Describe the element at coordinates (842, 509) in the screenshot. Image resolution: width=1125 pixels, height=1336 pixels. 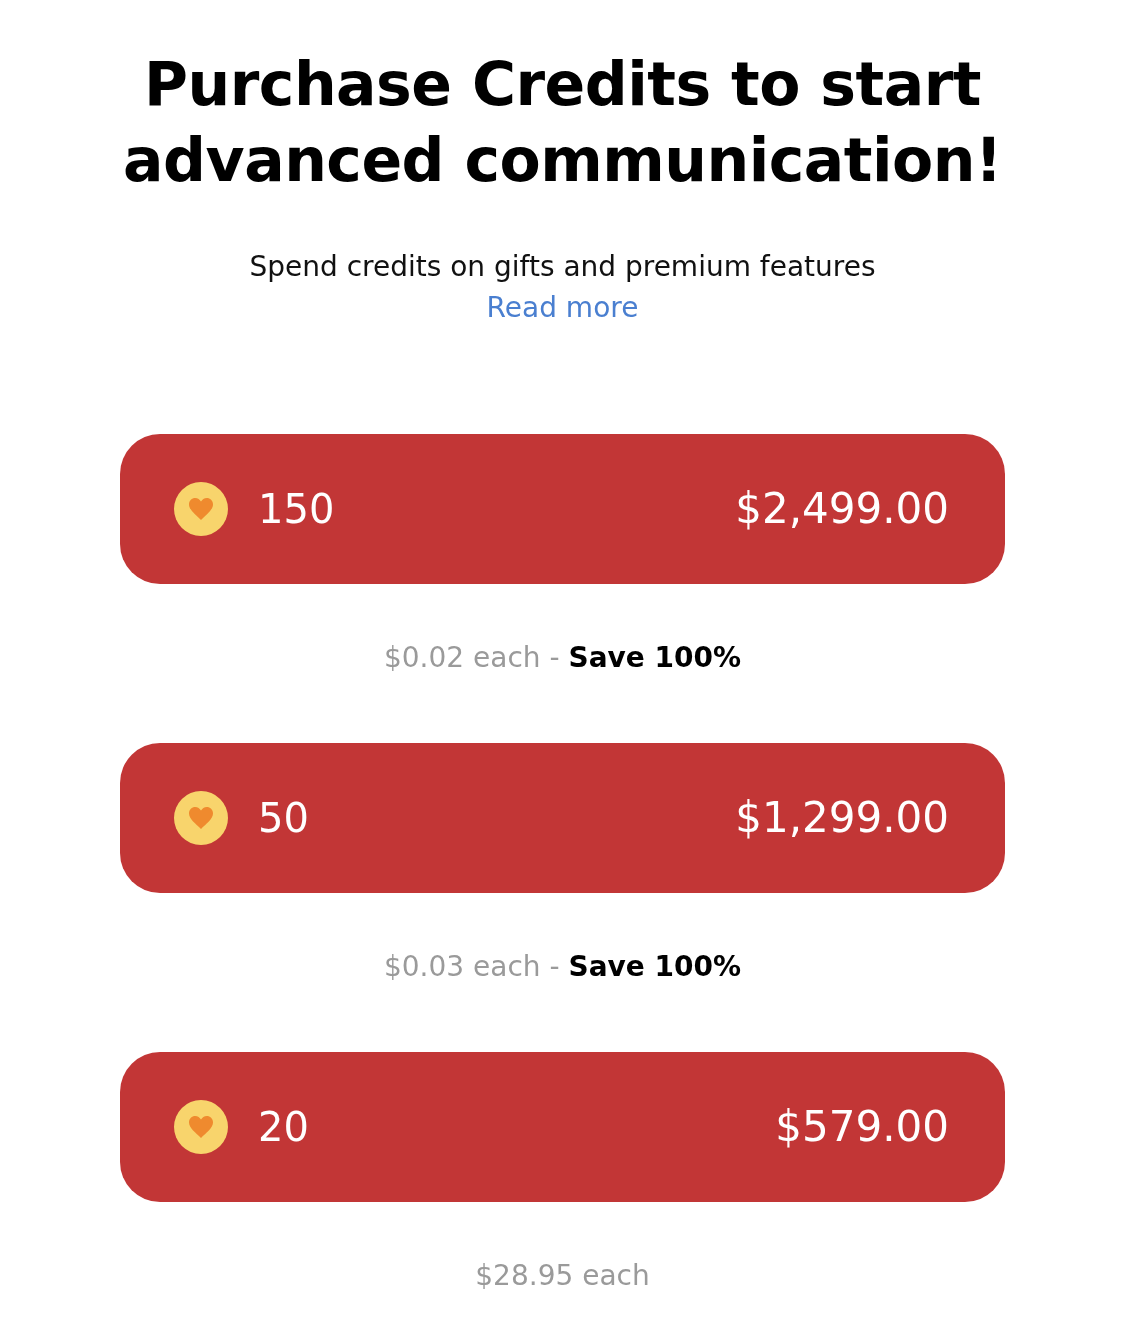
I see `price-label: $2,499.00` at that location.